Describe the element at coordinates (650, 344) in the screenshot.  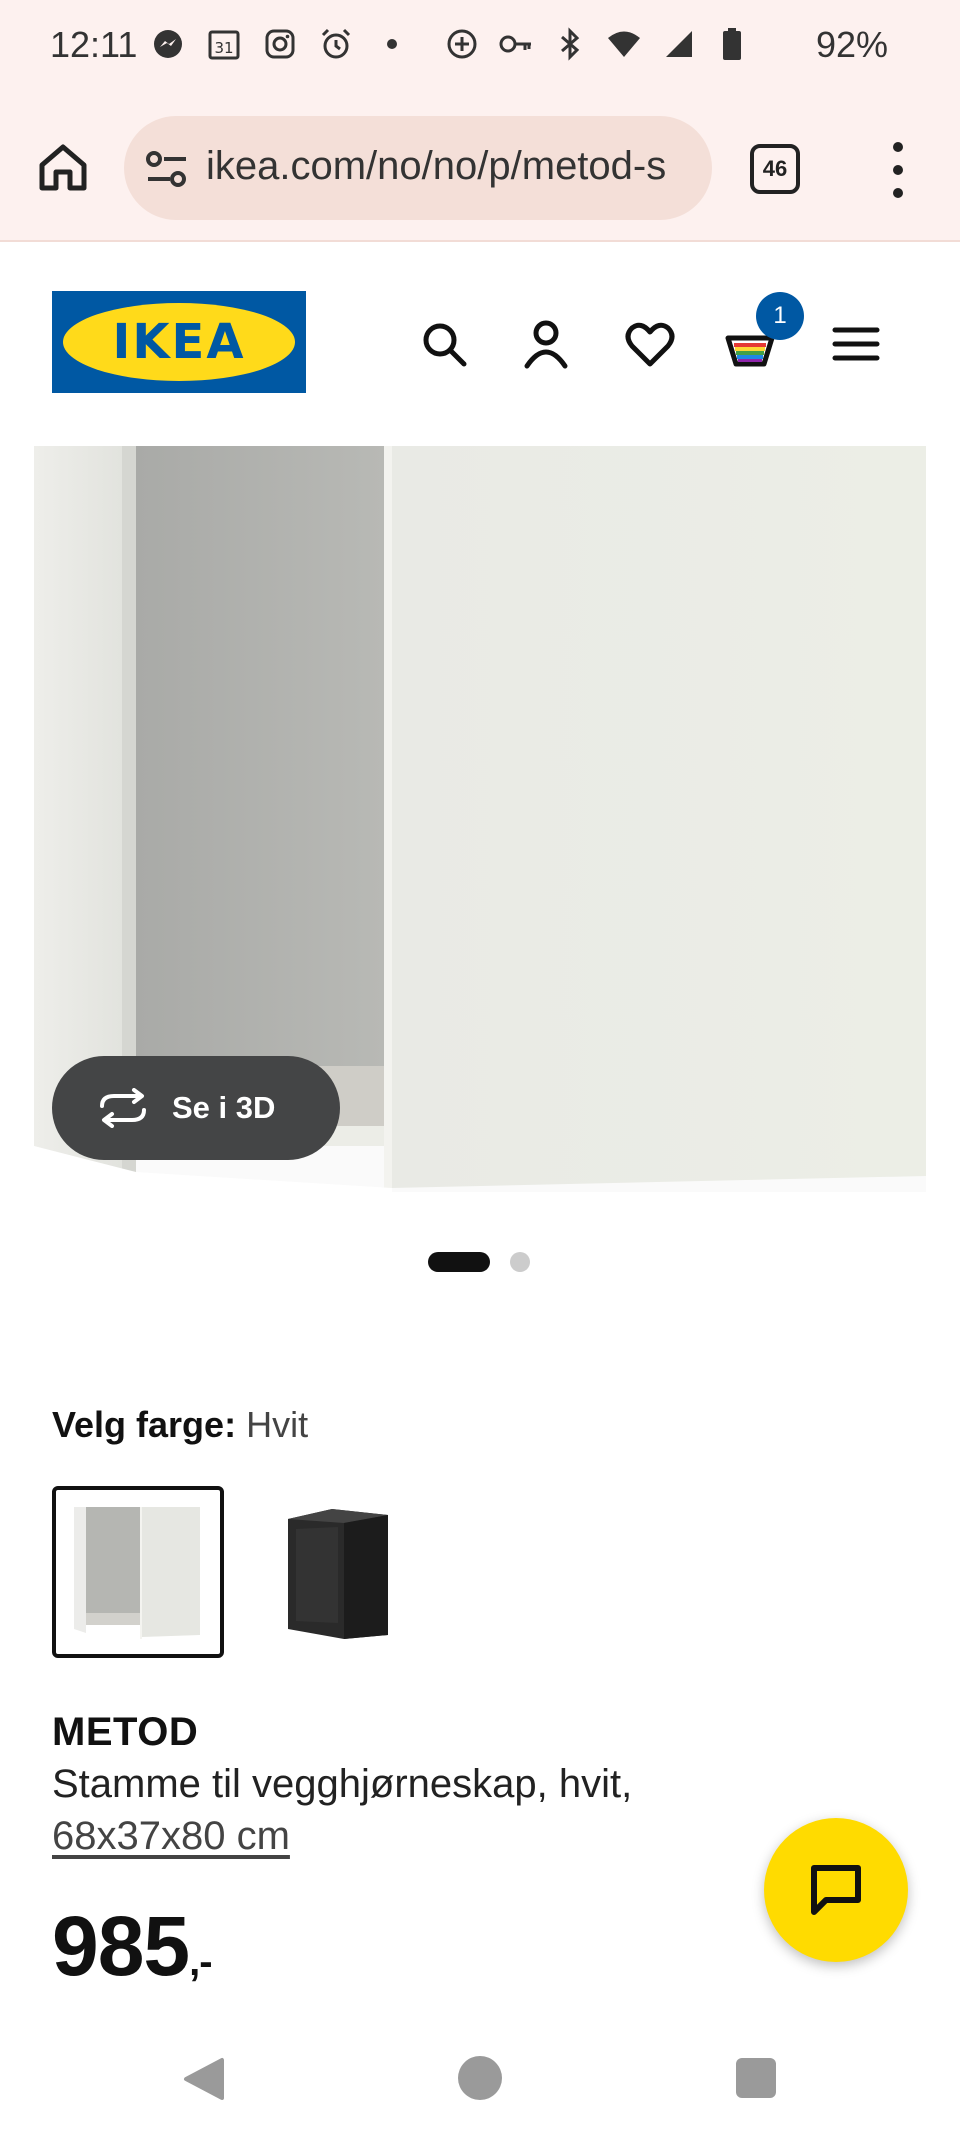
I see `heart-icon` at that location.